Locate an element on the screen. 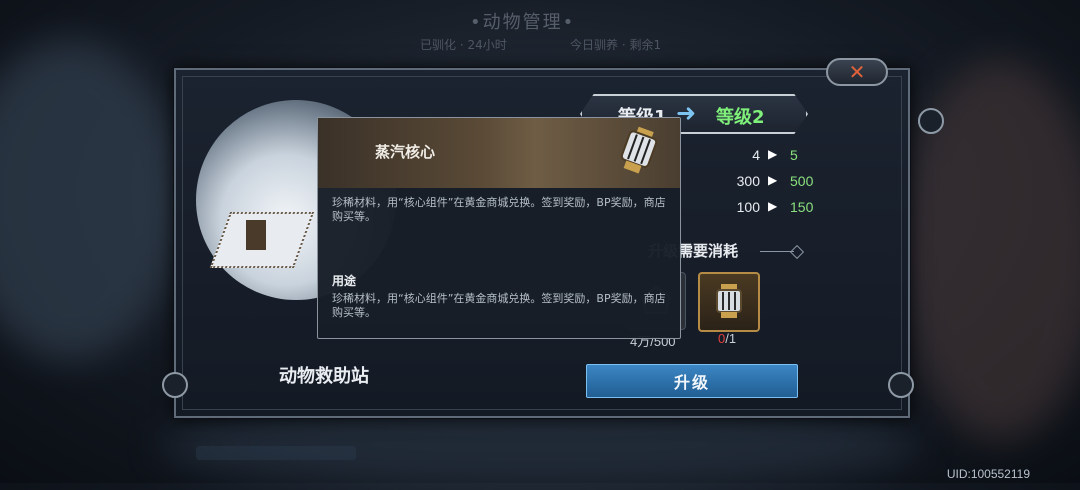 This screenshot has height=490, width=1080. bg-sub-right: 今日驯养 · 剩余1 is located at coordinates (616, 45).